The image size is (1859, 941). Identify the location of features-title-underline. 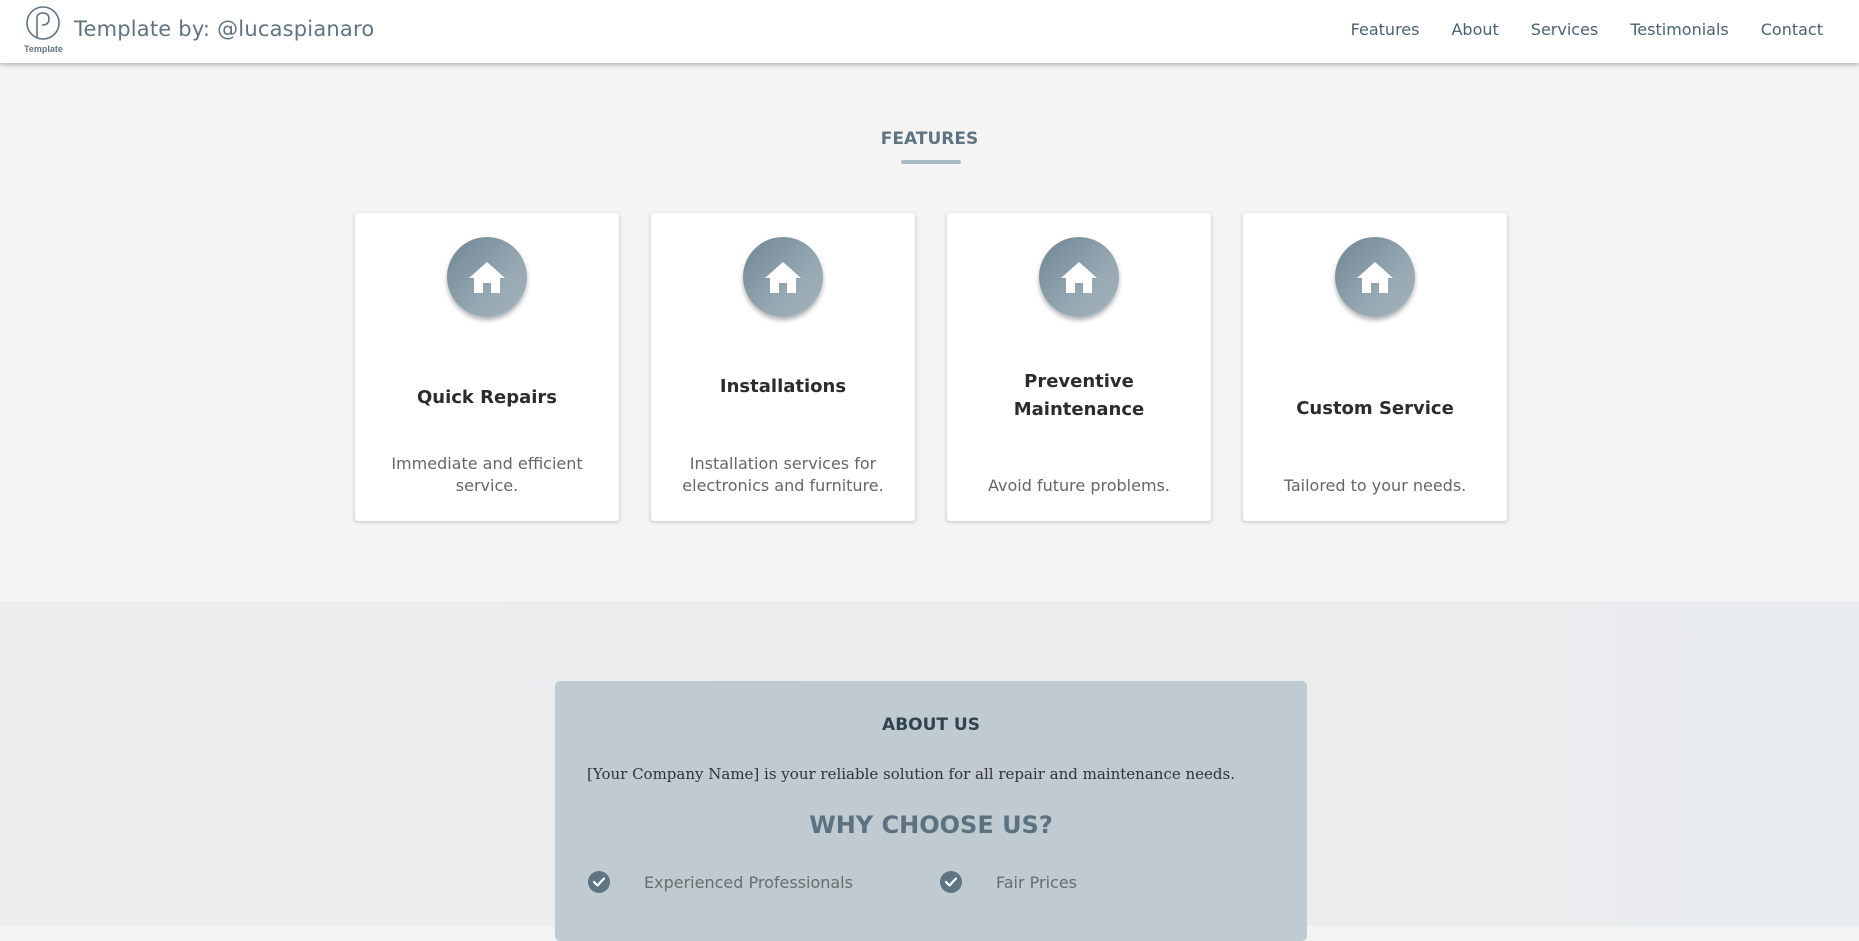
(931, 162).